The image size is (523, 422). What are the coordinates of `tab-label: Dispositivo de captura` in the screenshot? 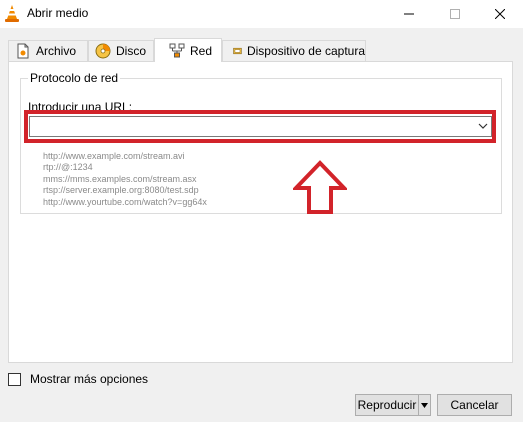 It's located at (305, 51).